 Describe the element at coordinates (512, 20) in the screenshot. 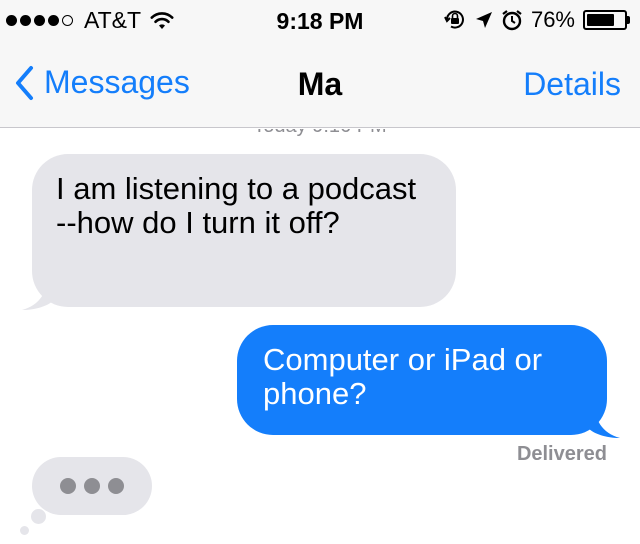

I see `alarm-icon` at that location.